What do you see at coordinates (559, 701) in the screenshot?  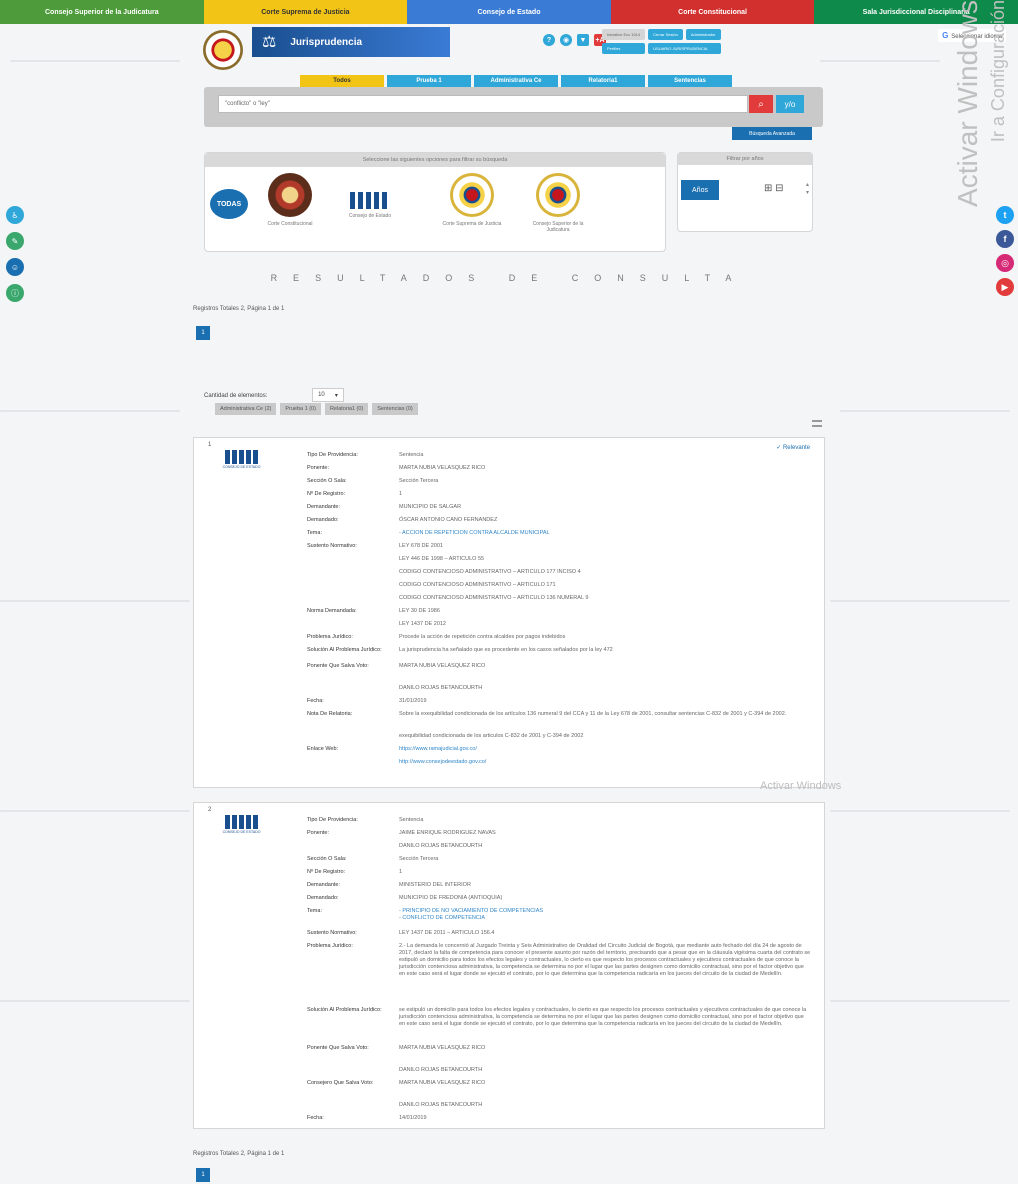 I see `field-row: Fecha: 31/01/2019` at bounding box center [559, 701].